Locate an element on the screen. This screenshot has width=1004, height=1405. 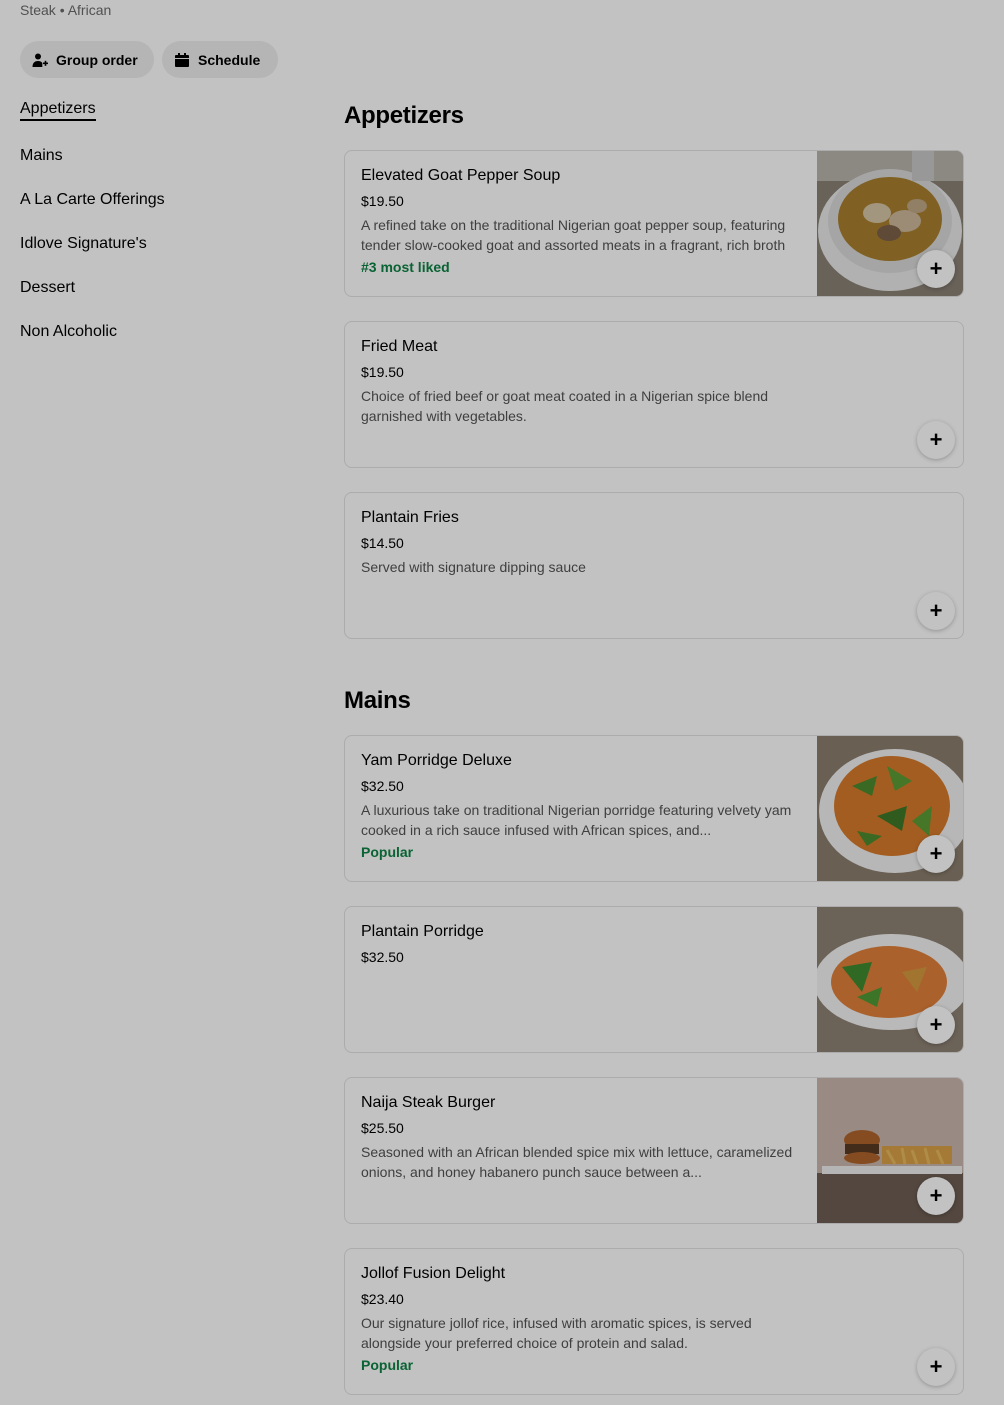
item-description: Served with signature dipping sauce is located at coordinates (473, 567).